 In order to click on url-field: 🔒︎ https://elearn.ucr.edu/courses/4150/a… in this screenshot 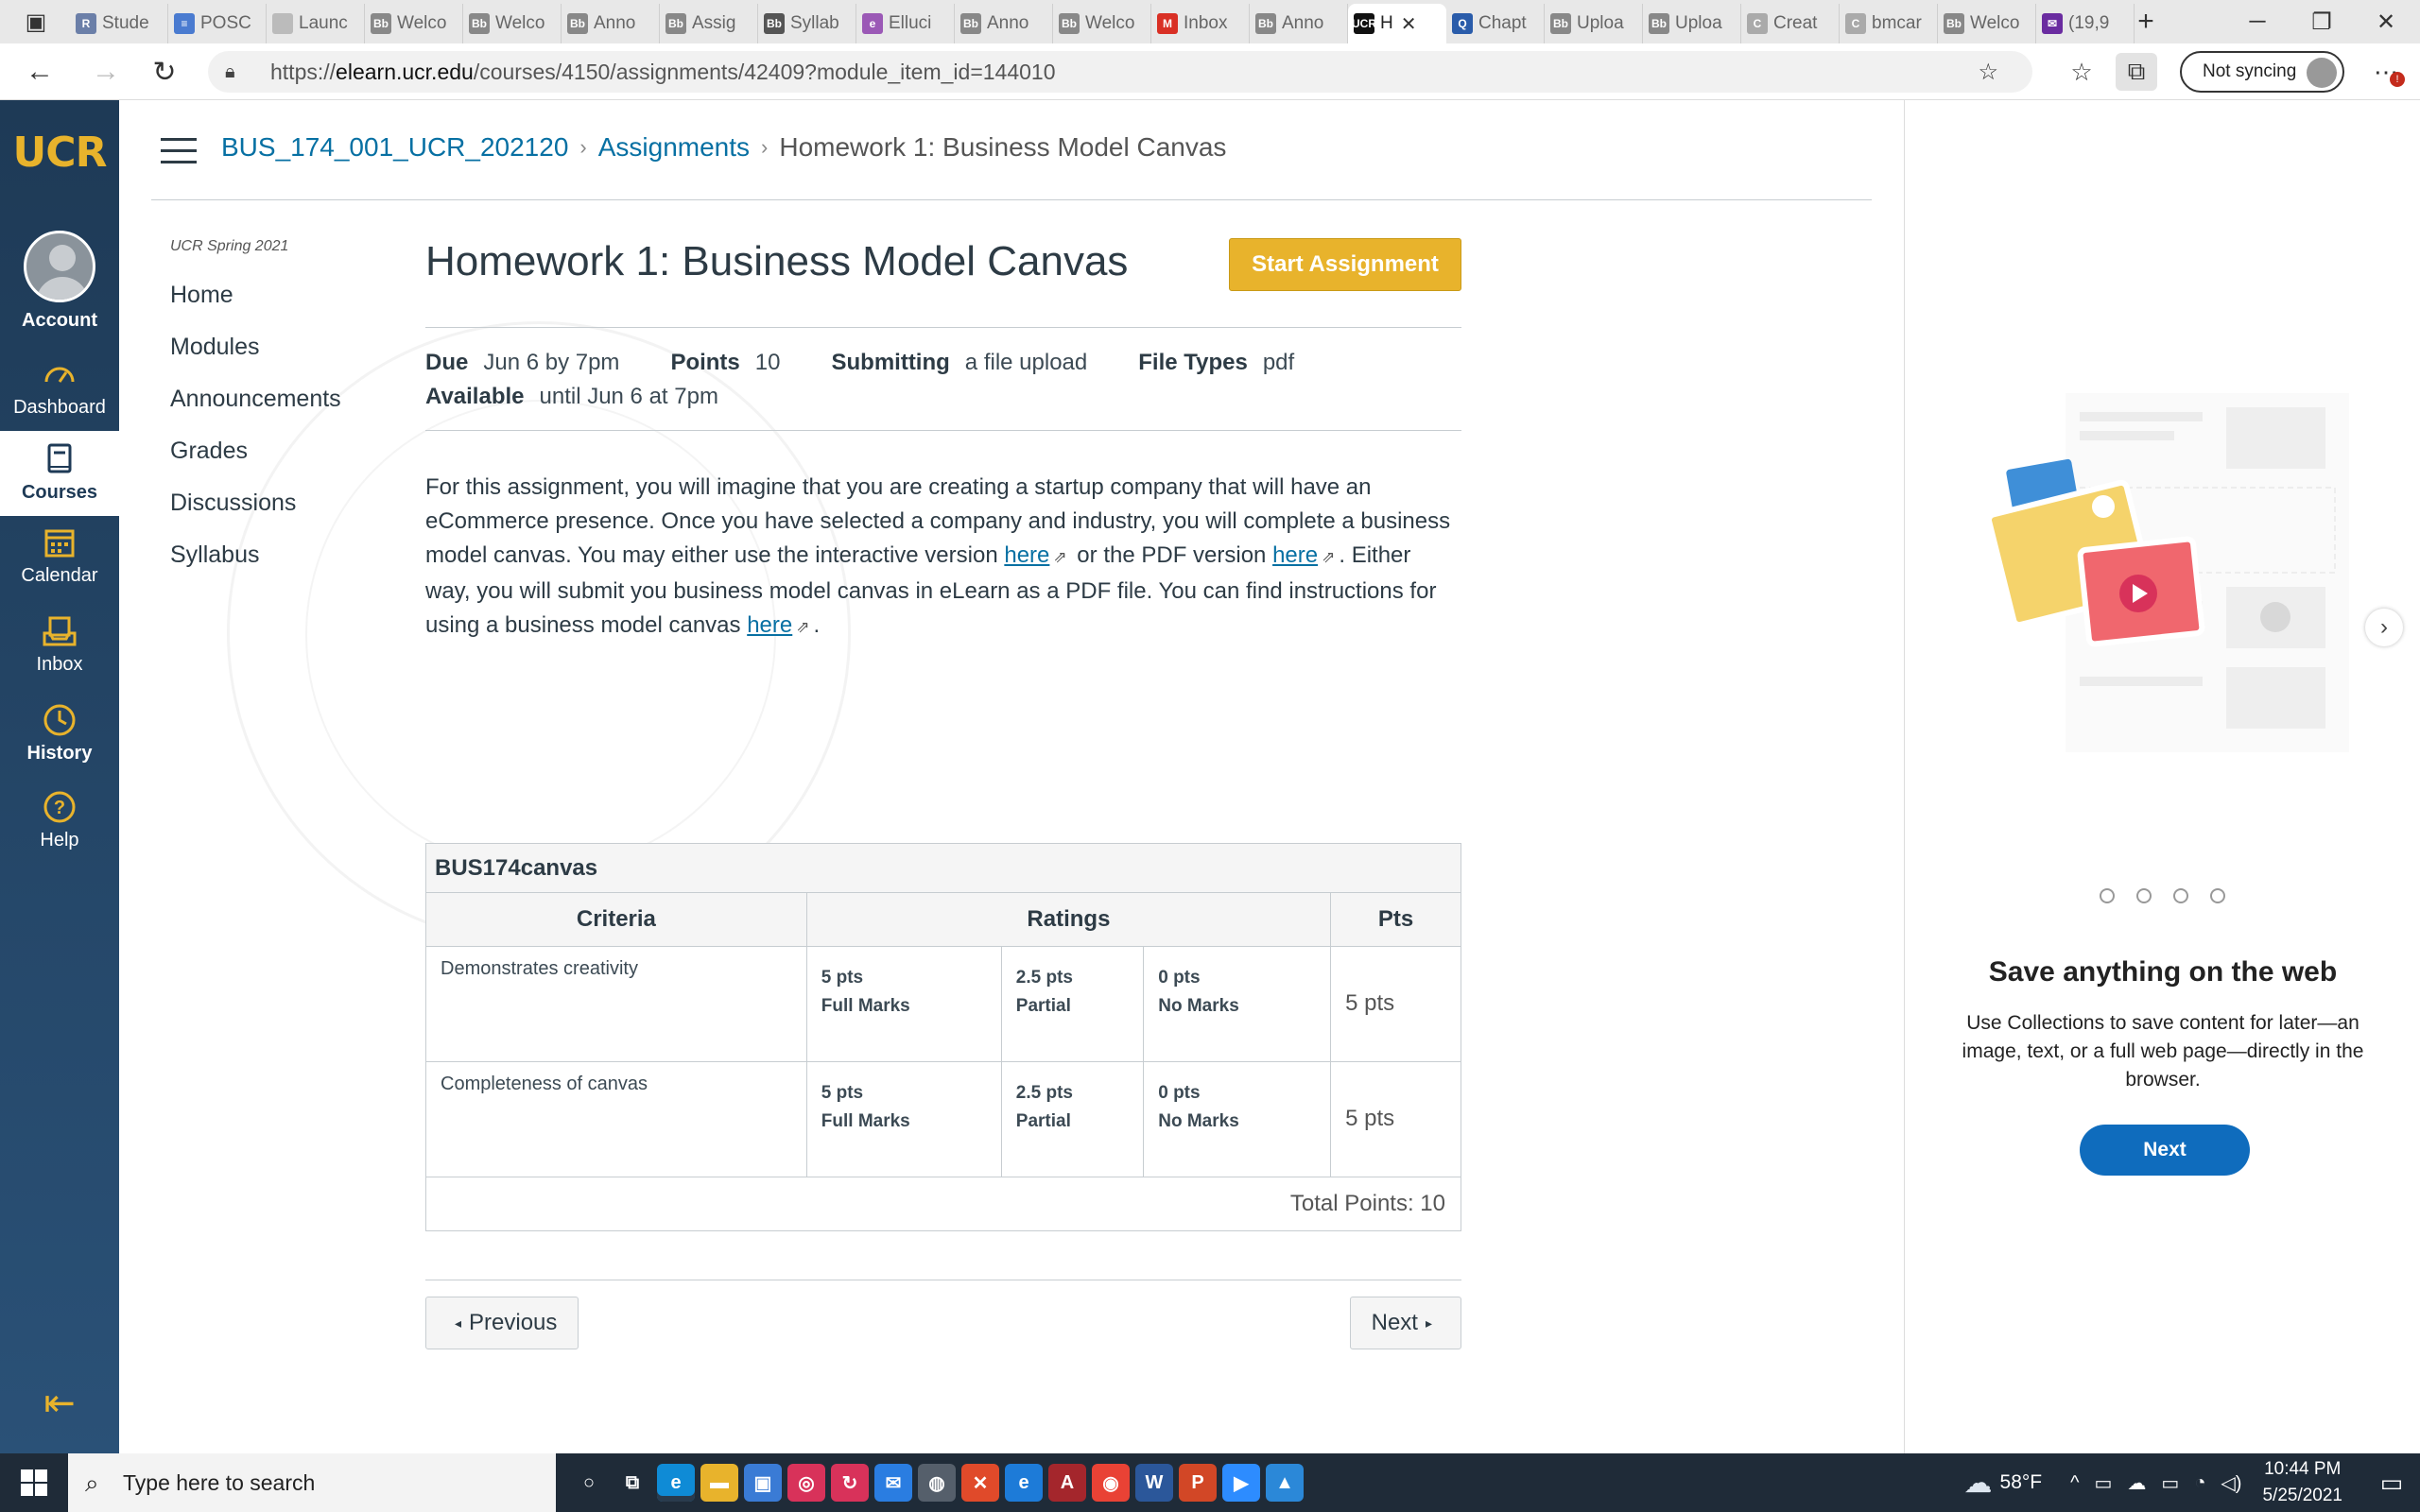, I will do `click(1120, 72)`.